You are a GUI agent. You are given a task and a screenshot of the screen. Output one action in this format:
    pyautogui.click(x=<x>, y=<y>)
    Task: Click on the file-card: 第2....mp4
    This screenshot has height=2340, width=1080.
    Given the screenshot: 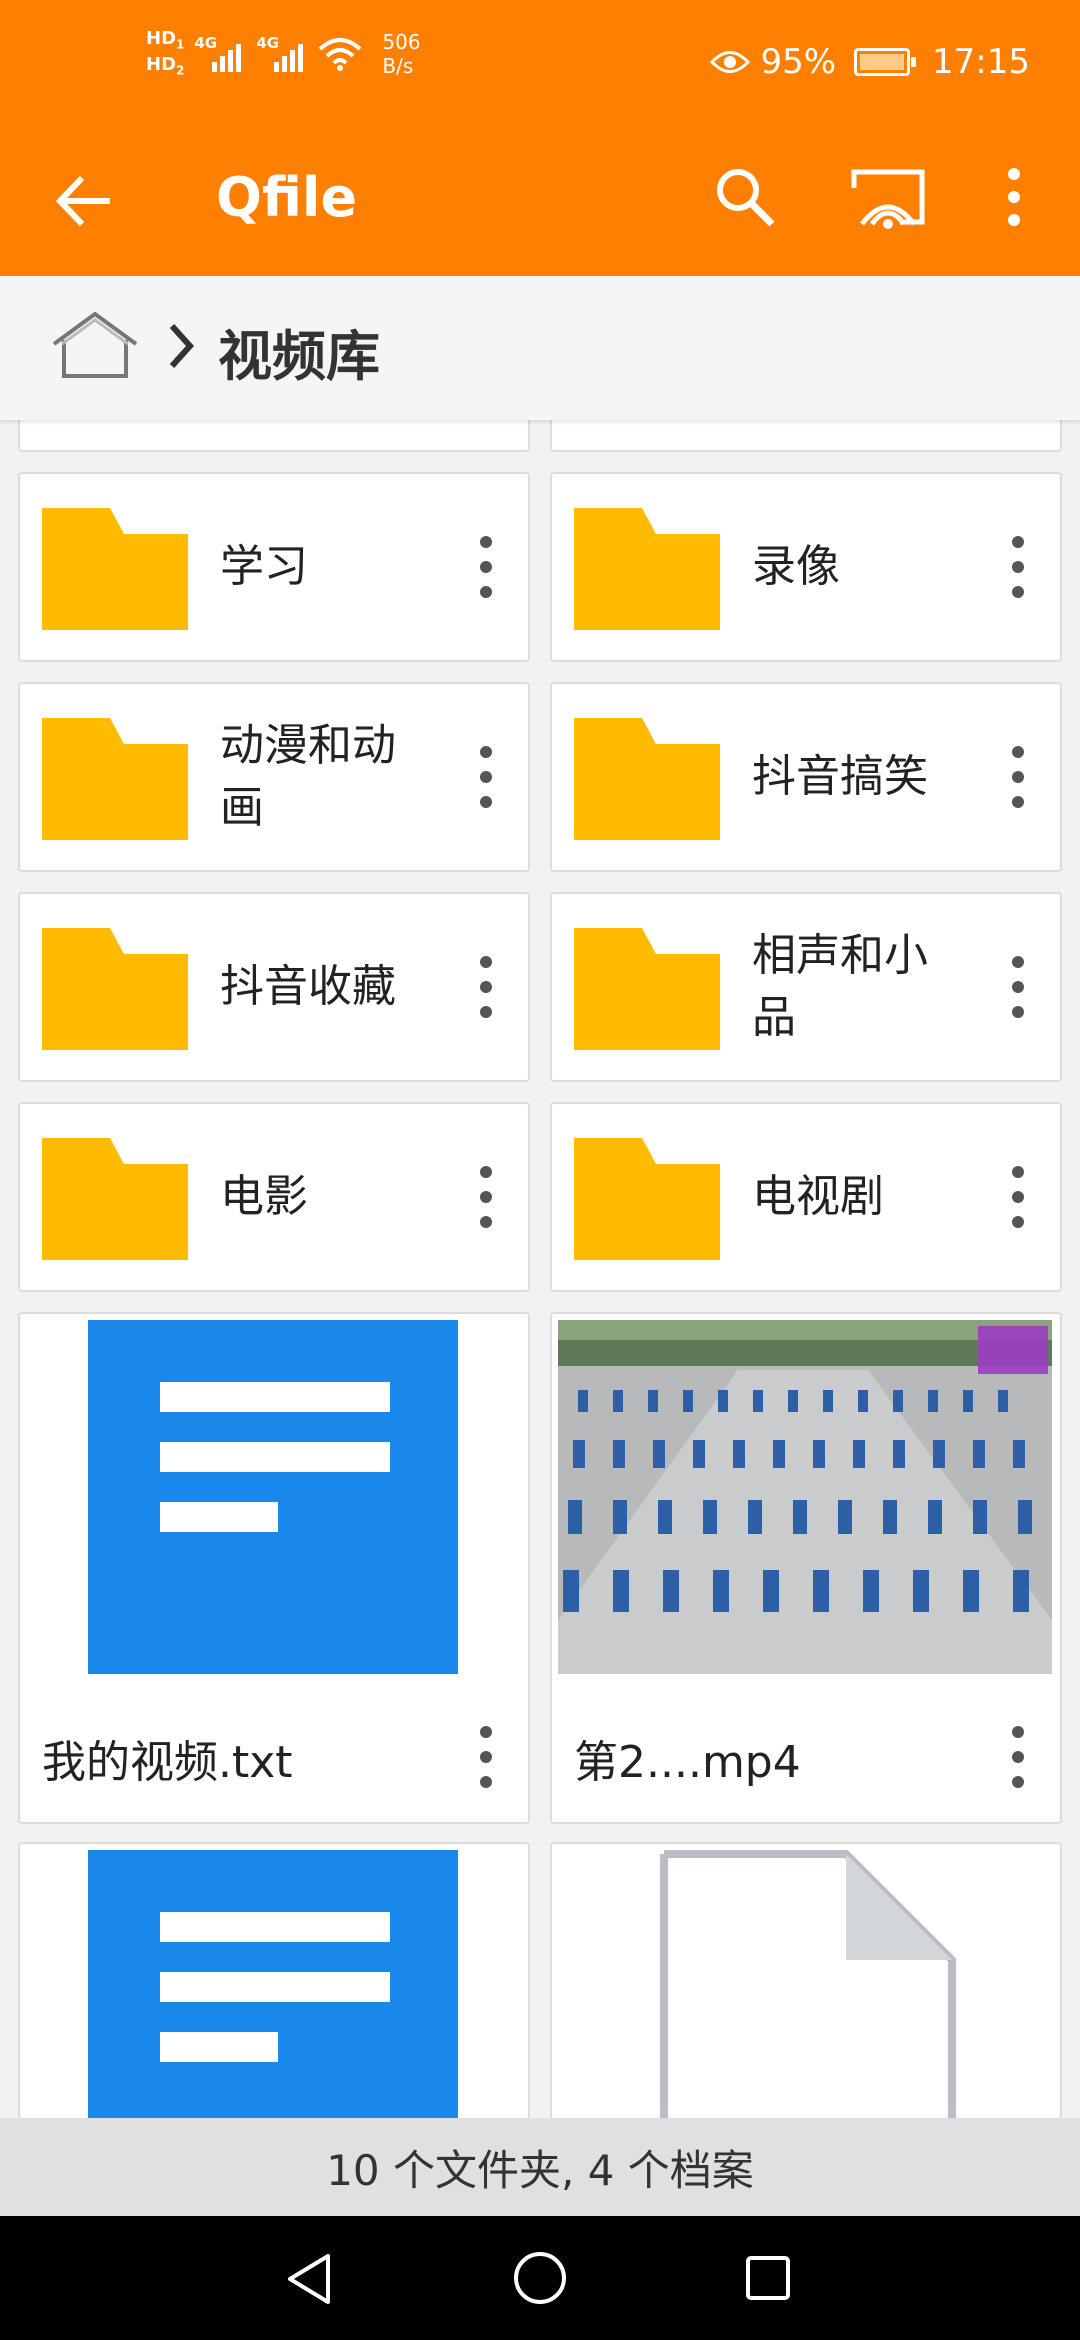 What is the action you would take?
    pyautogui.click(x=806, y=1568)
    